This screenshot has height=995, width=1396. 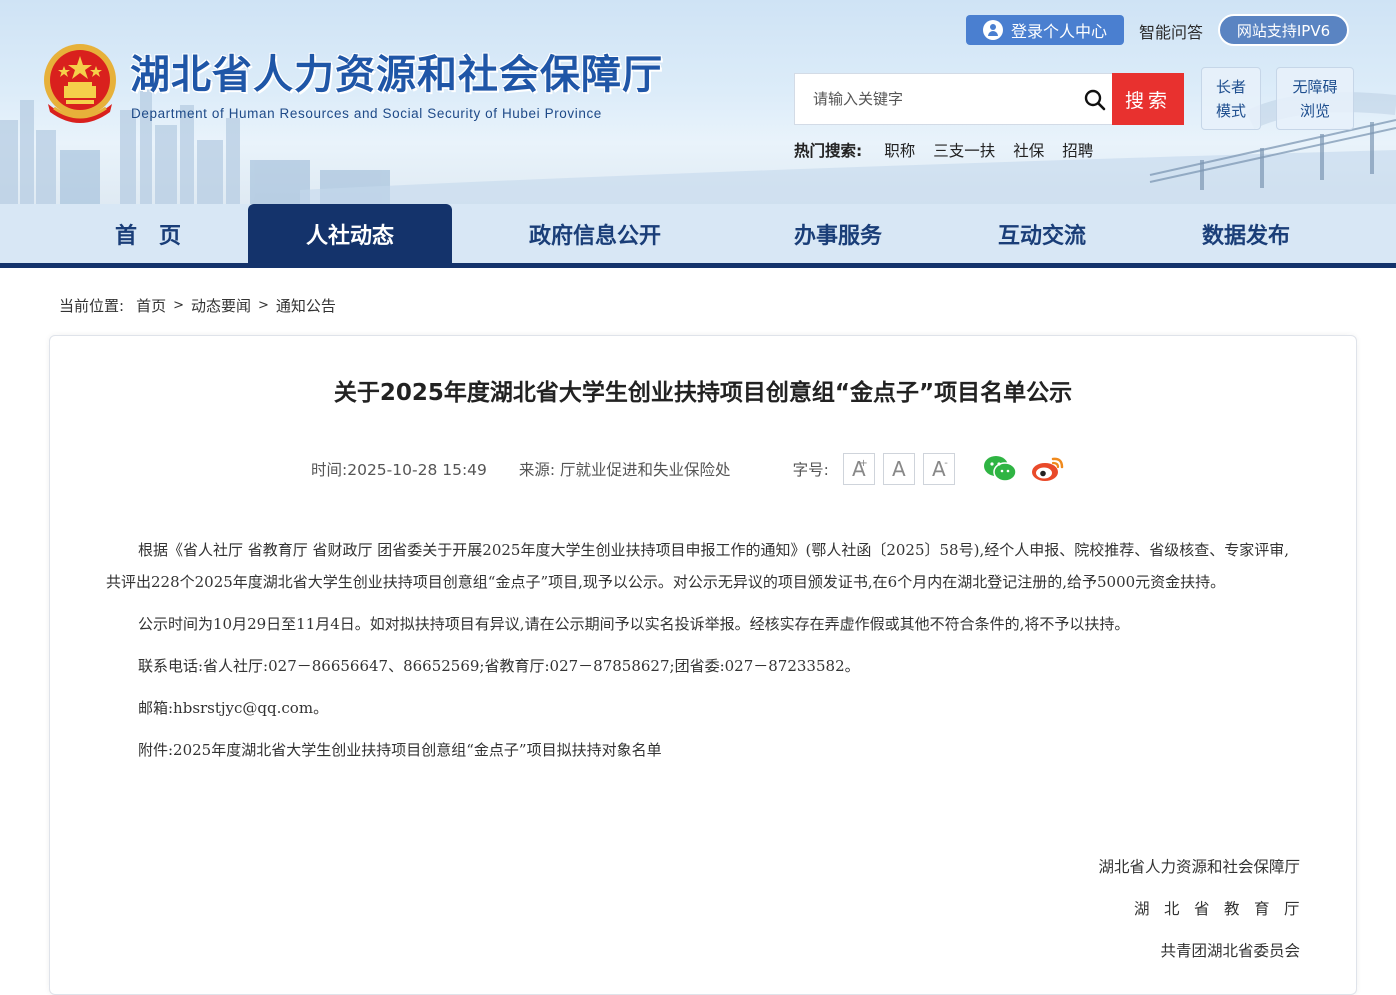 I want to click on publish-time: 时间:2025-10-28 15:49, so click(x=399, y=470).